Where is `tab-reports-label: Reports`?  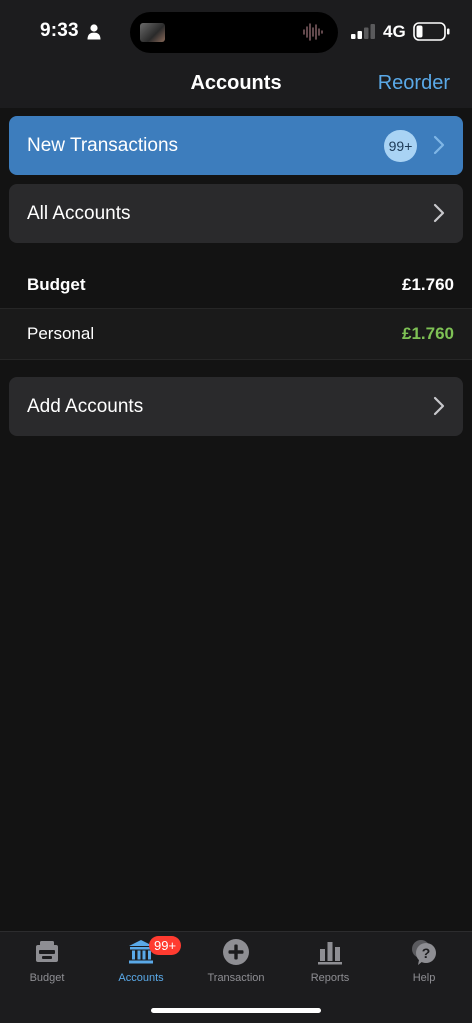 tab-reports-label: Reports is located at coordinates (330, 978).